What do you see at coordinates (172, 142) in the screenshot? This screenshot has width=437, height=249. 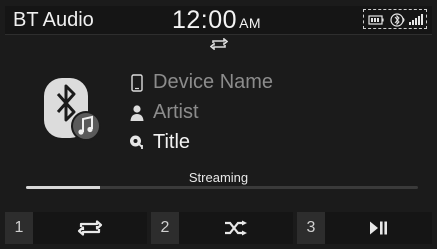 I see `song-title: Title` at bounding box center [172, 142].